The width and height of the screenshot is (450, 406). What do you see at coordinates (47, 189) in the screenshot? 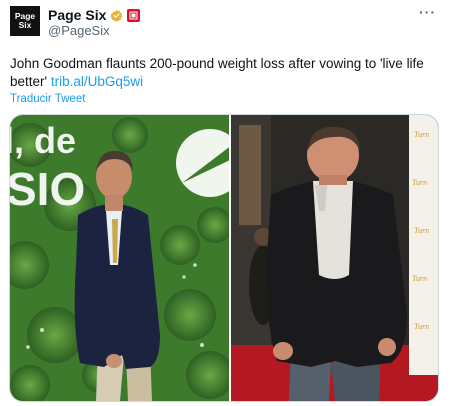
I see `svg-text: SIO` at bounding box center [47, 189].